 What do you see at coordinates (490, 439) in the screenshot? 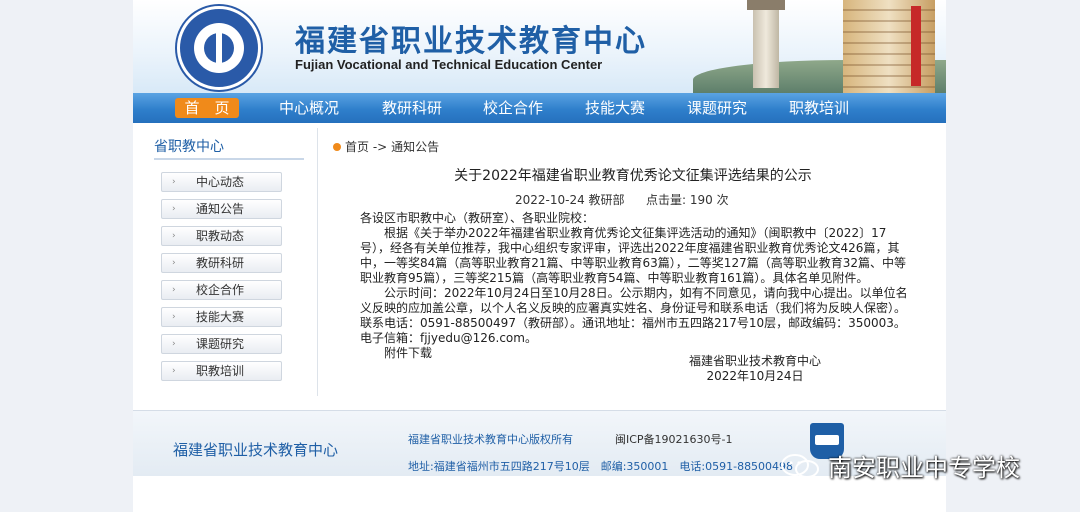
I see `footer-copyright: 福建省职业技术教育中心版权所有` at bounding box center [490, 439].